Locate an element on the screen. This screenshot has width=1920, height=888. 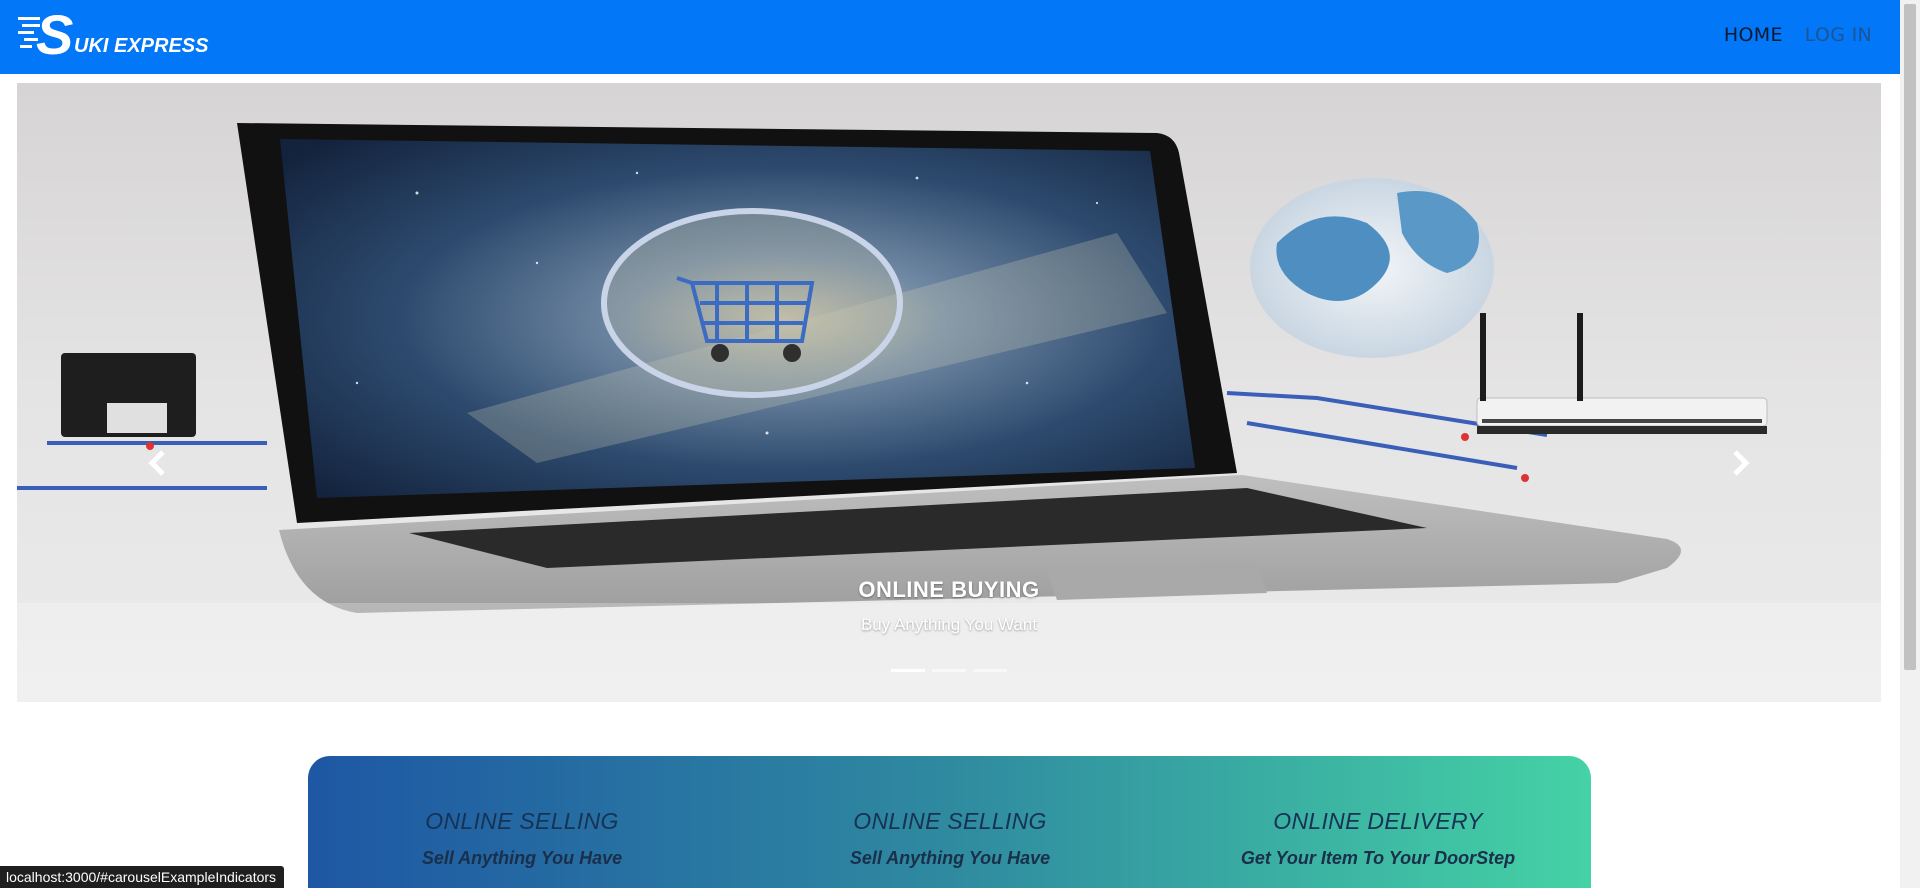
brand-logo: S UKI EXPRESS is located at coordinates (123, 33).